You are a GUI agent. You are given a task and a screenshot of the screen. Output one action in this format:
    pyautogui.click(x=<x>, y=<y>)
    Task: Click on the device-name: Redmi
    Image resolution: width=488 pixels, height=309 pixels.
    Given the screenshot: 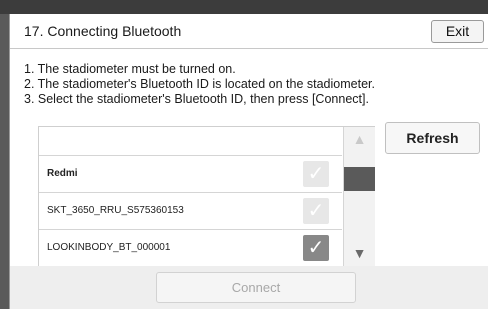 What is the action you would take?
    pyautogui.click(x=62, y=173)
    